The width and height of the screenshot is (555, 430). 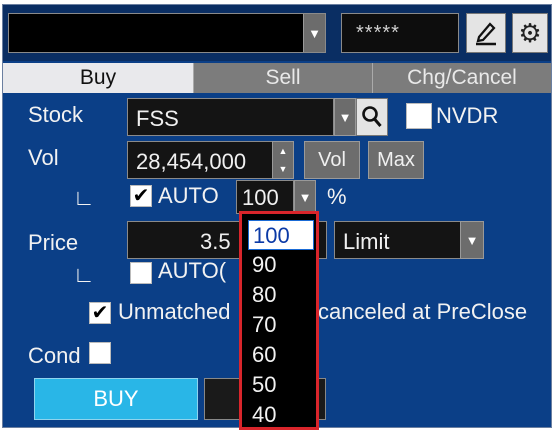 I want to click on order-type-dropdown-button: ▼, so click(x=472, y=240).